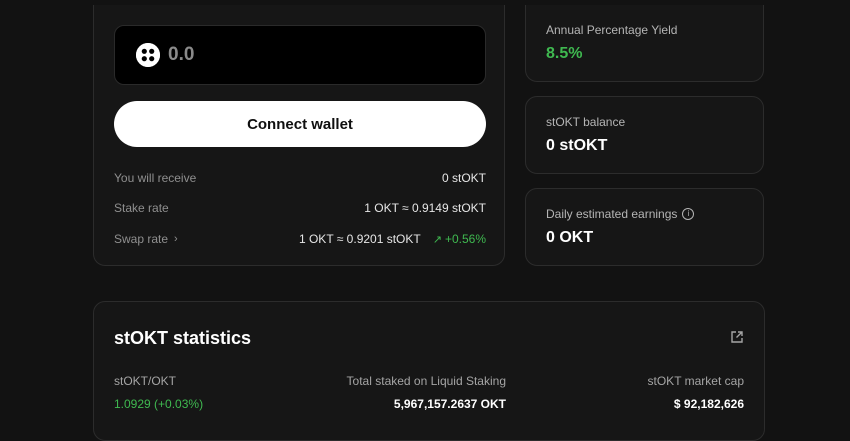 This screenshot has height=441, width=850. I want to click on total-staked-label: Total staked on Liquid Staking, so click(426, 381).